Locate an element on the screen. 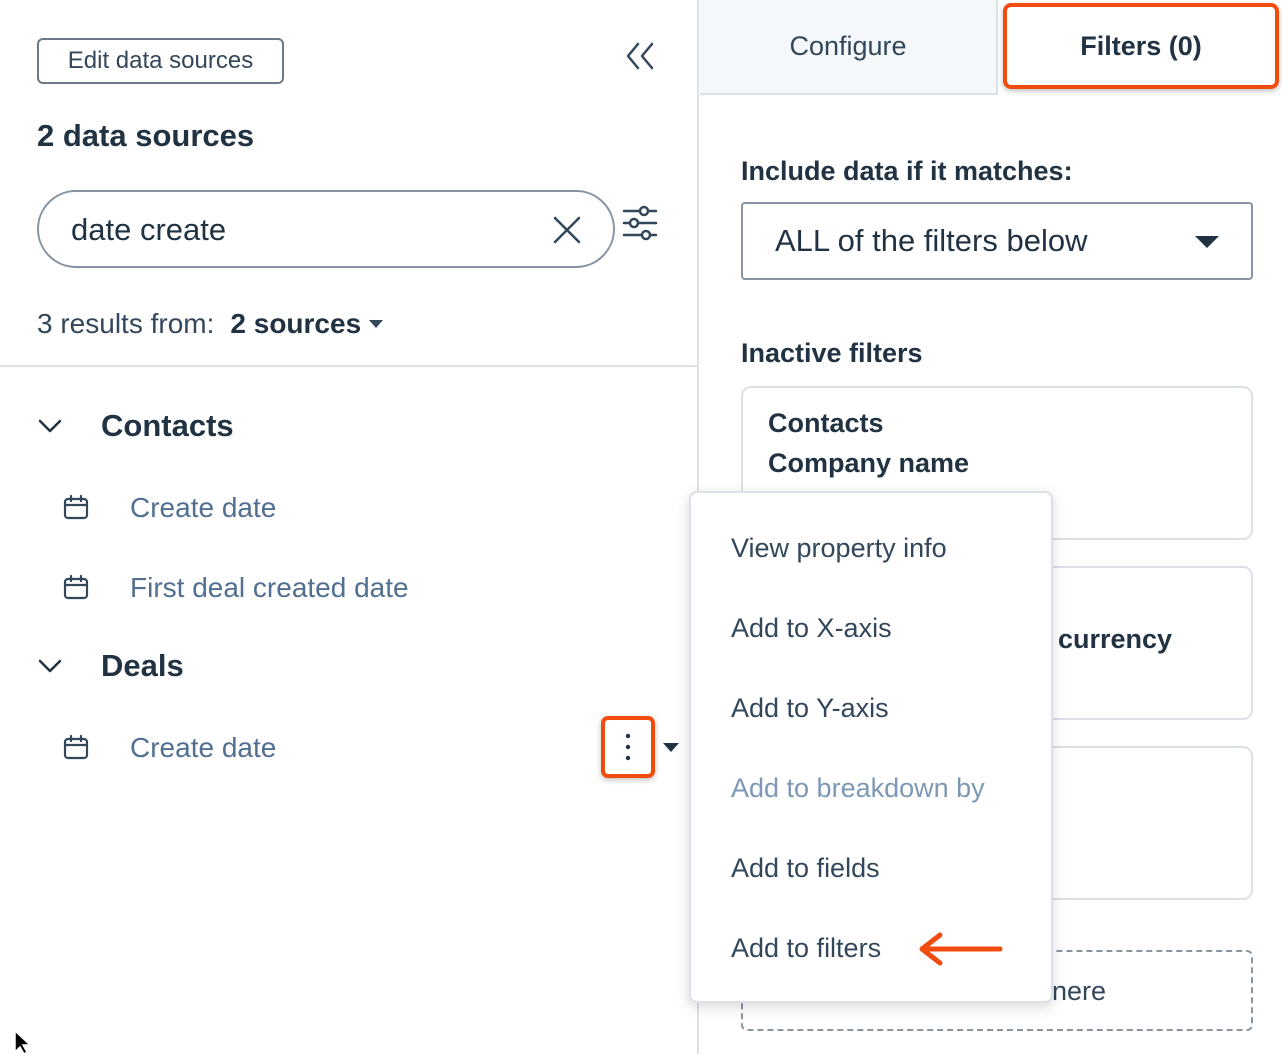  clear-search-icon is located at coordinates (567, 230).